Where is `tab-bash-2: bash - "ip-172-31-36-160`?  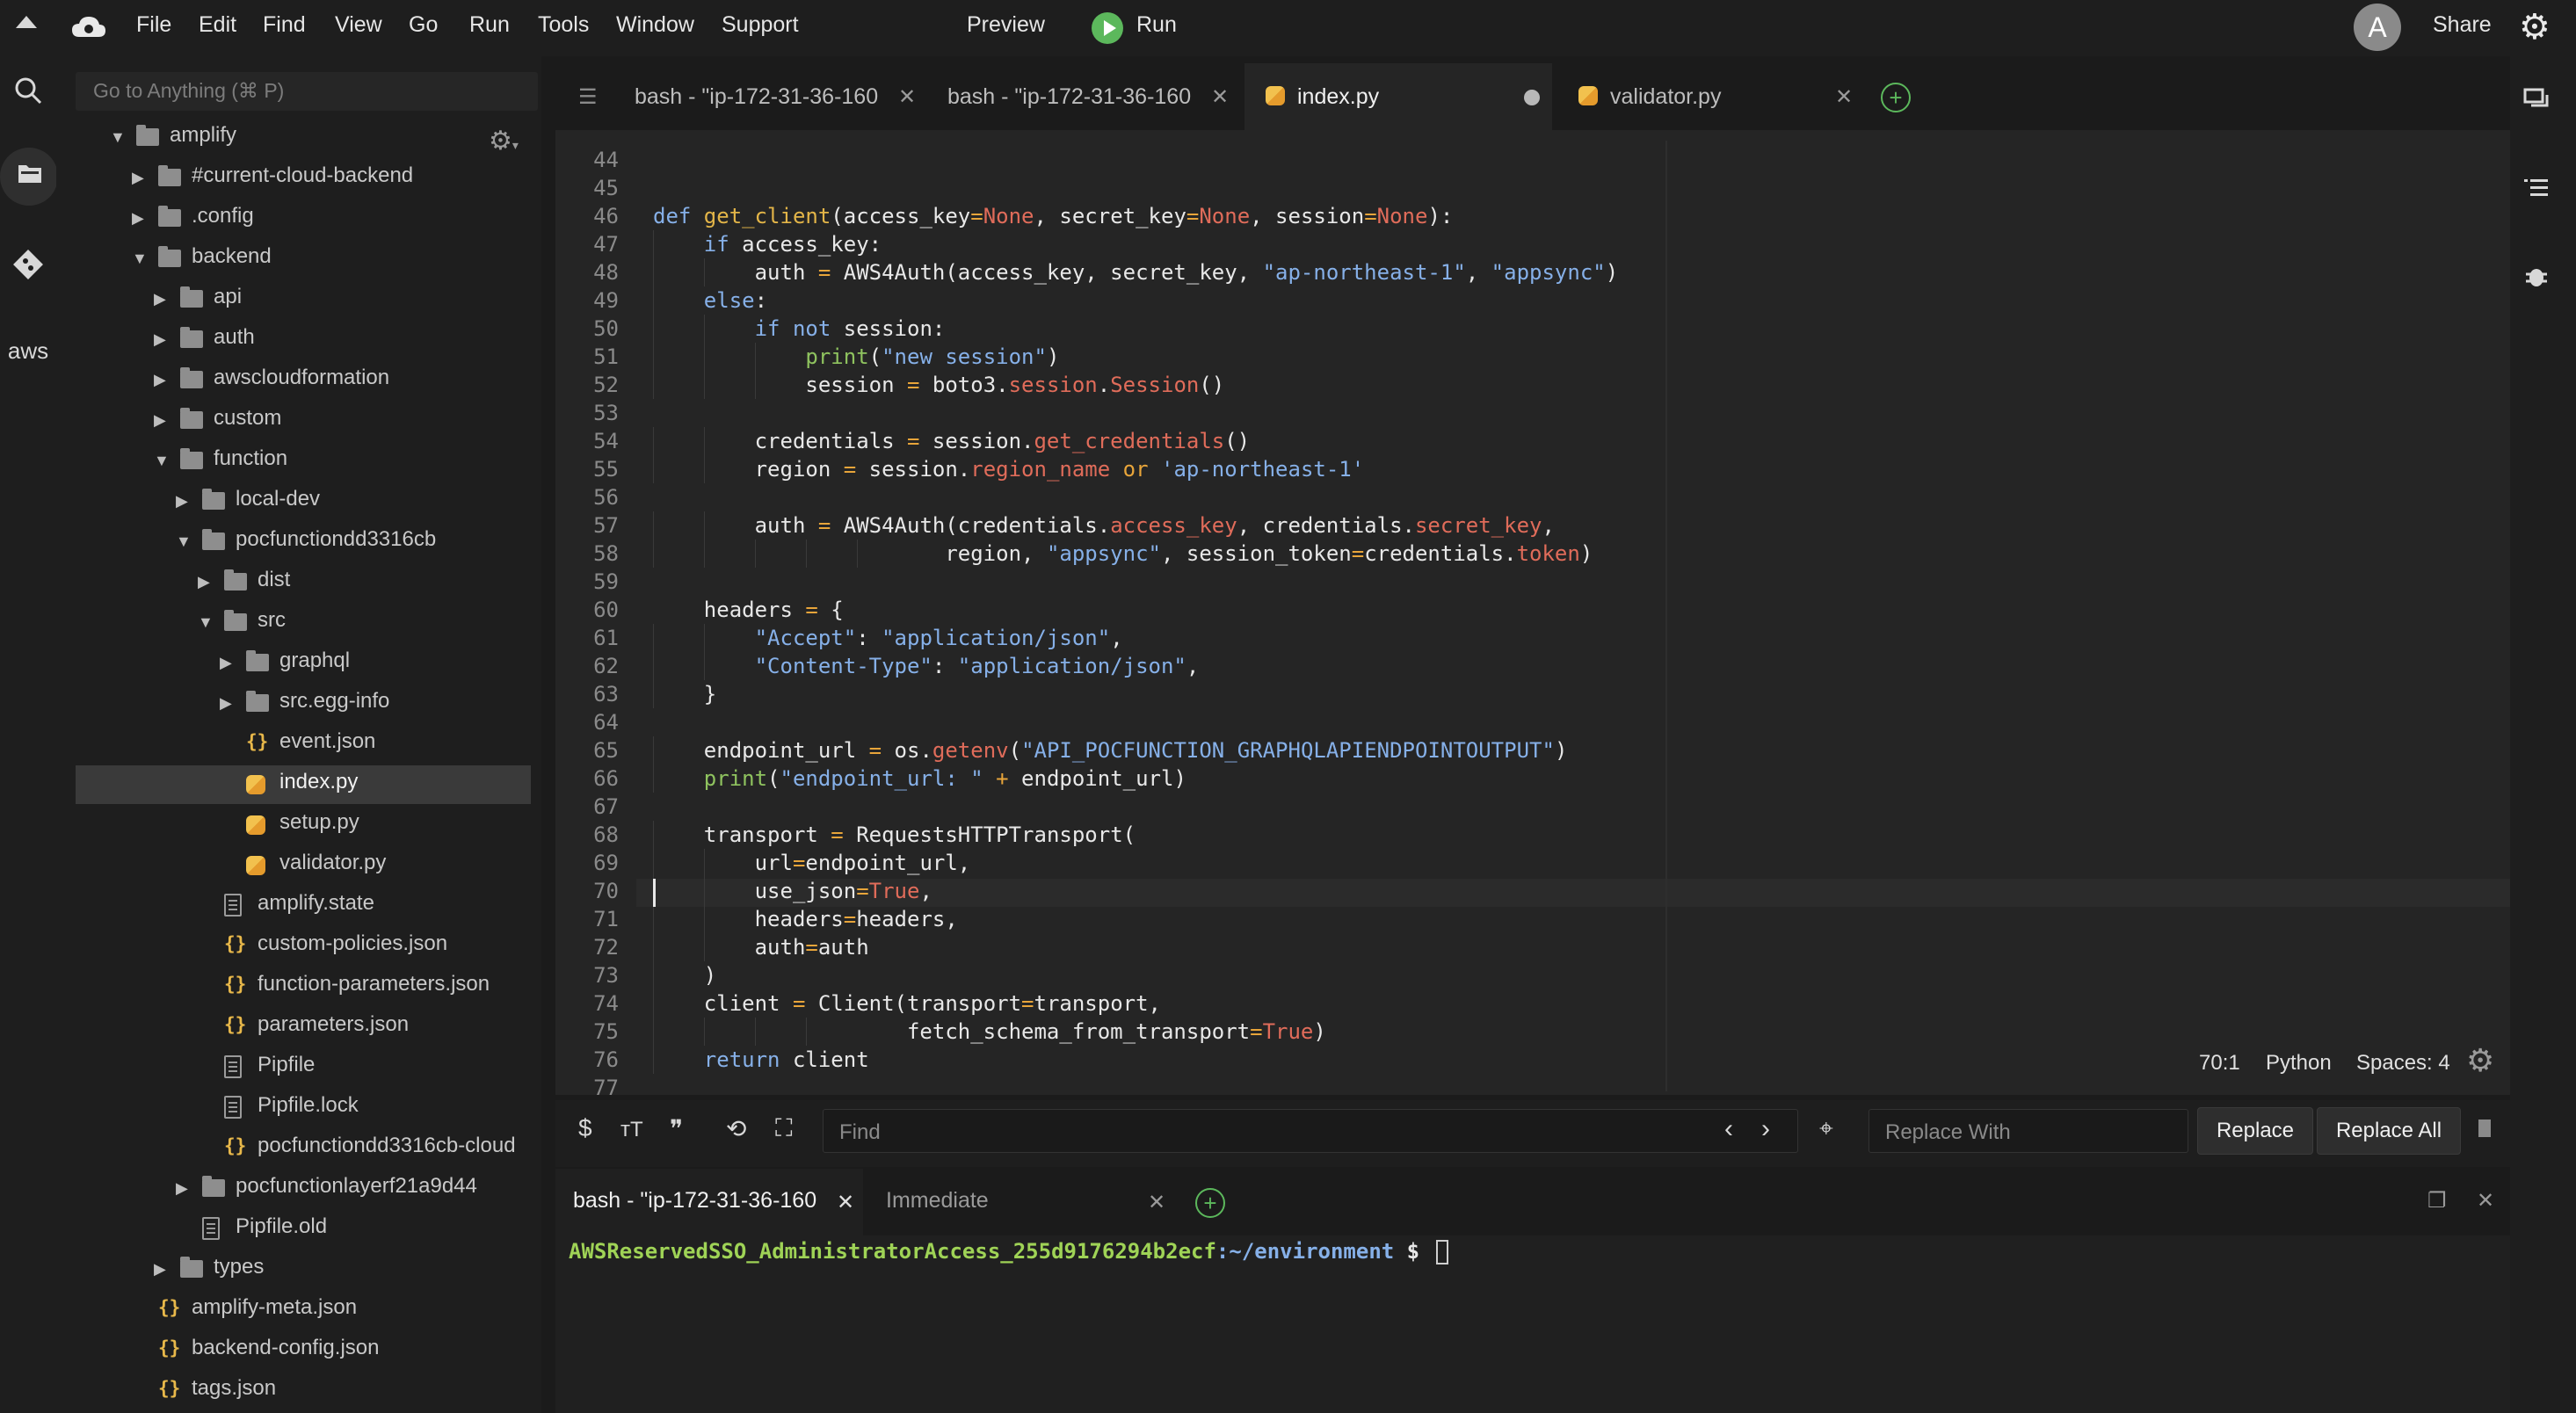
tab-bash-2: bash - "ip-172-31-36-160 is located at coordinates (1088, 96).